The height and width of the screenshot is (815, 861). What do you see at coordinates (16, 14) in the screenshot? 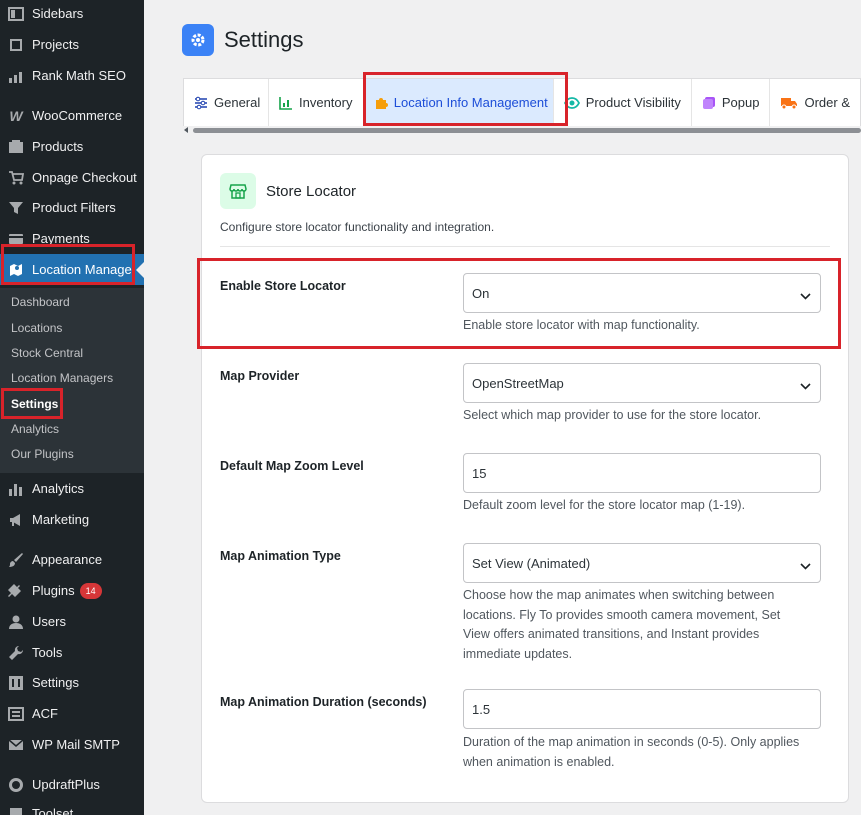
I see `sidebars-icon` at bounding box center [16, 14].